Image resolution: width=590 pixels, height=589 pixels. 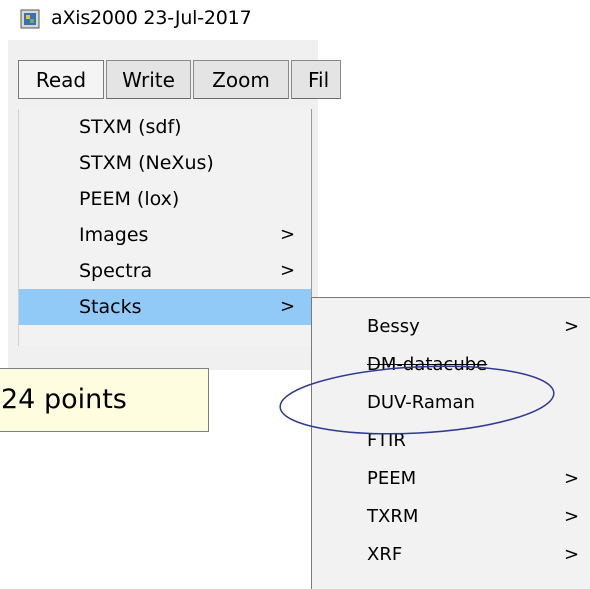 I want to click on app-icon, so click(x=30, y=19).